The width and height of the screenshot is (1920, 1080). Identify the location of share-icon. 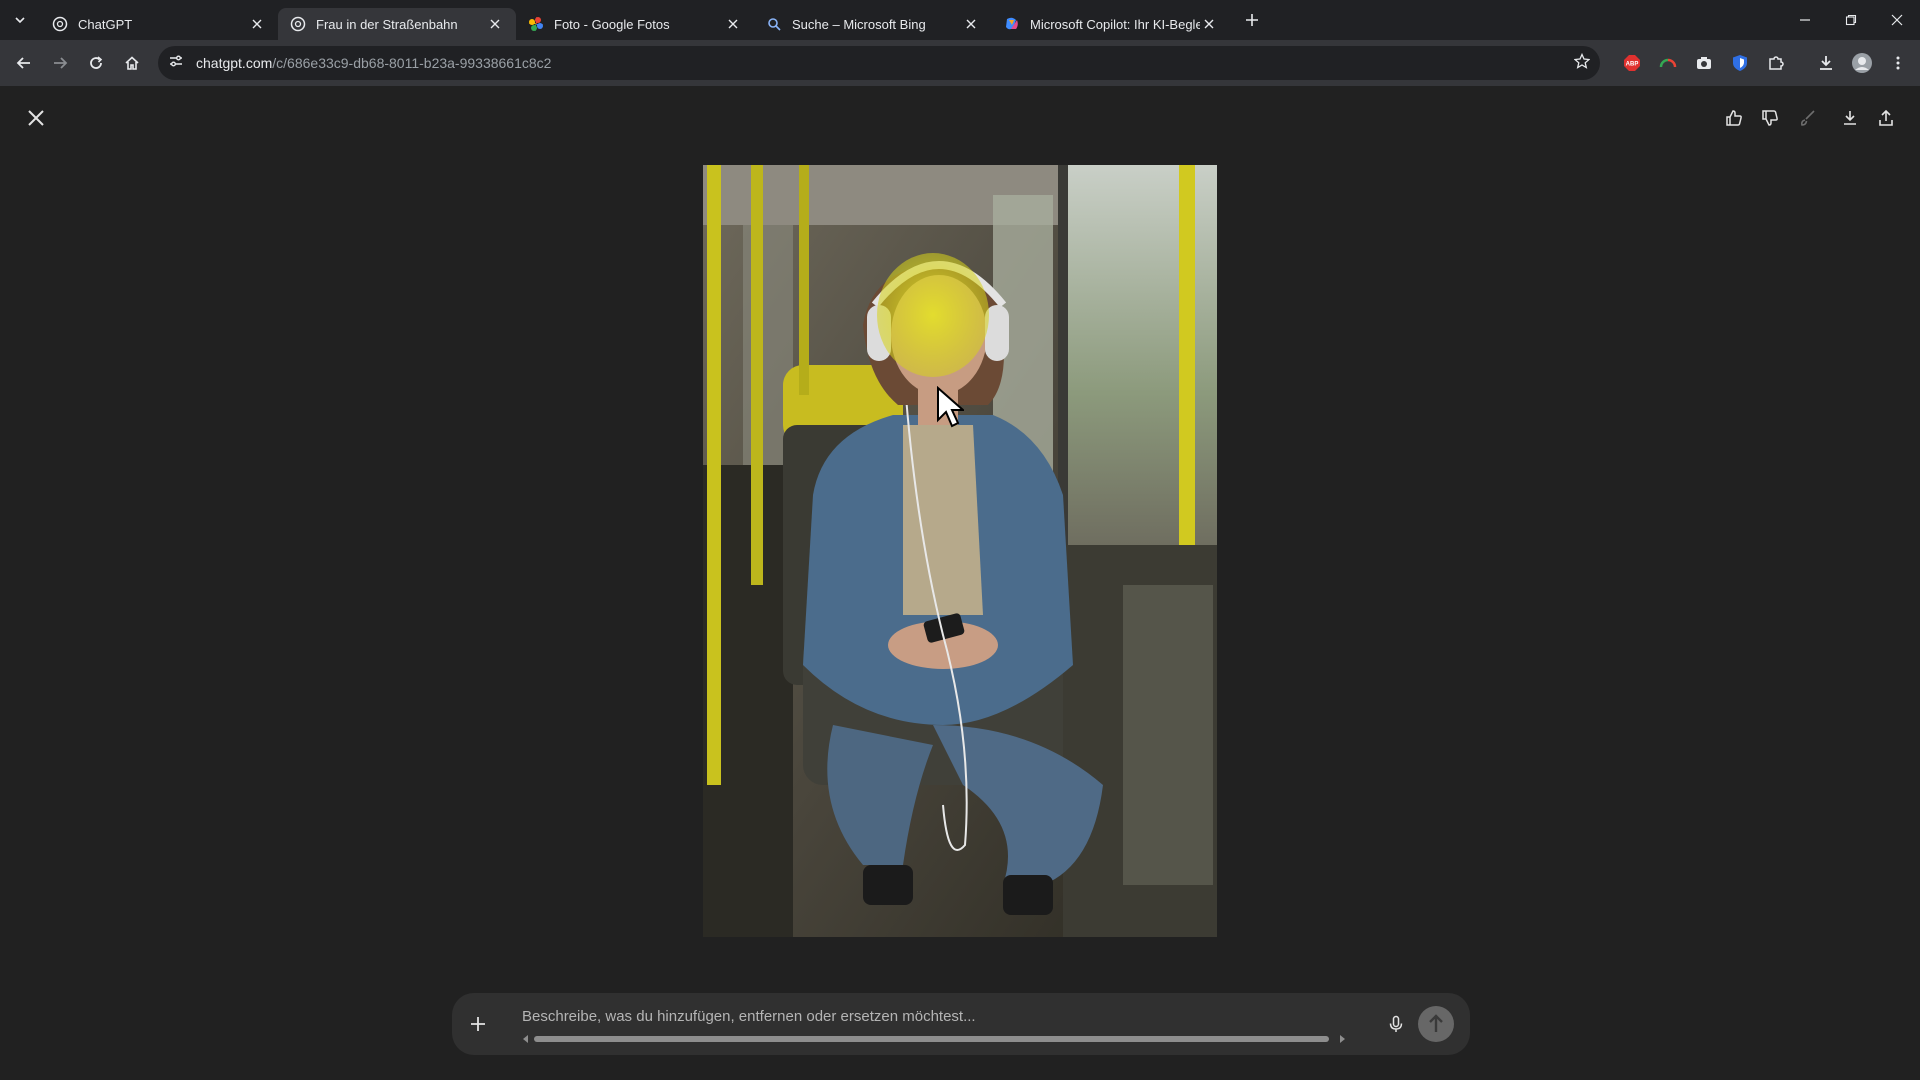
(1886, 117).